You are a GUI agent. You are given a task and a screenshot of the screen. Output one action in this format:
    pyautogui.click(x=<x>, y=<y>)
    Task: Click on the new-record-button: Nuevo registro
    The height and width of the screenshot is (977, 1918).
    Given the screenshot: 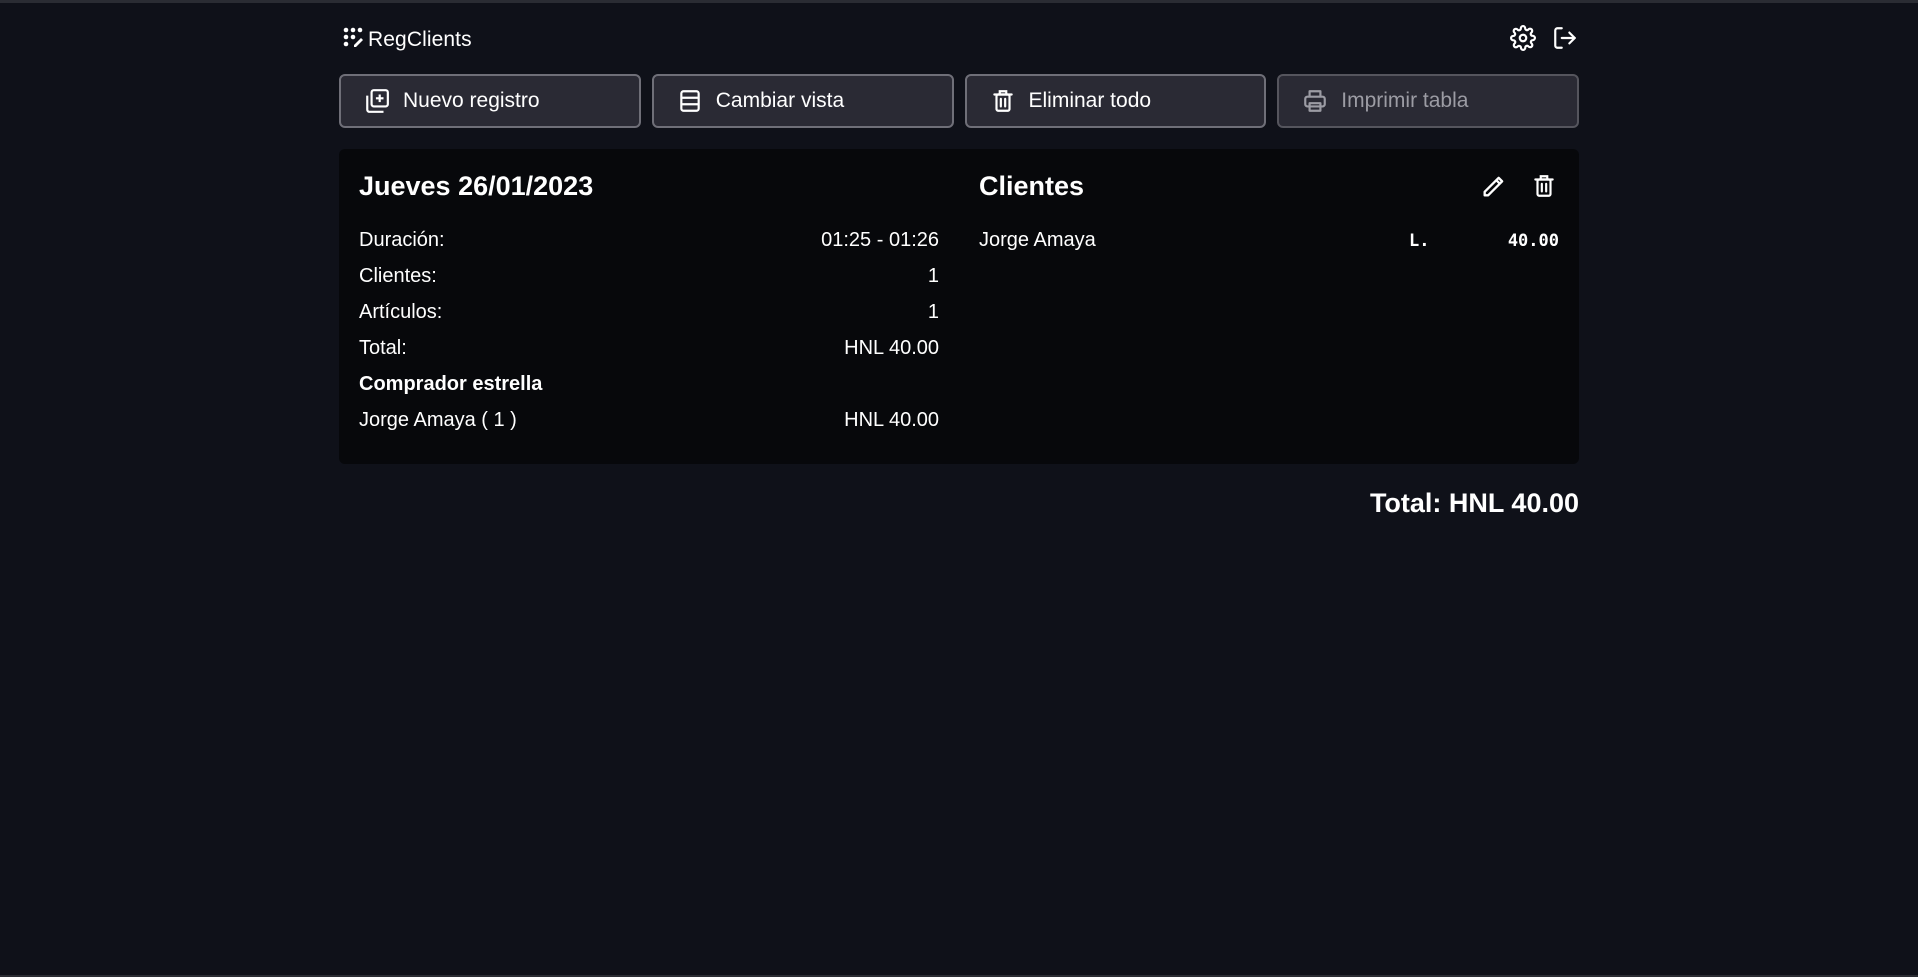 What is the action you would take?
    pyautogui.click(x=490, y=101)
    